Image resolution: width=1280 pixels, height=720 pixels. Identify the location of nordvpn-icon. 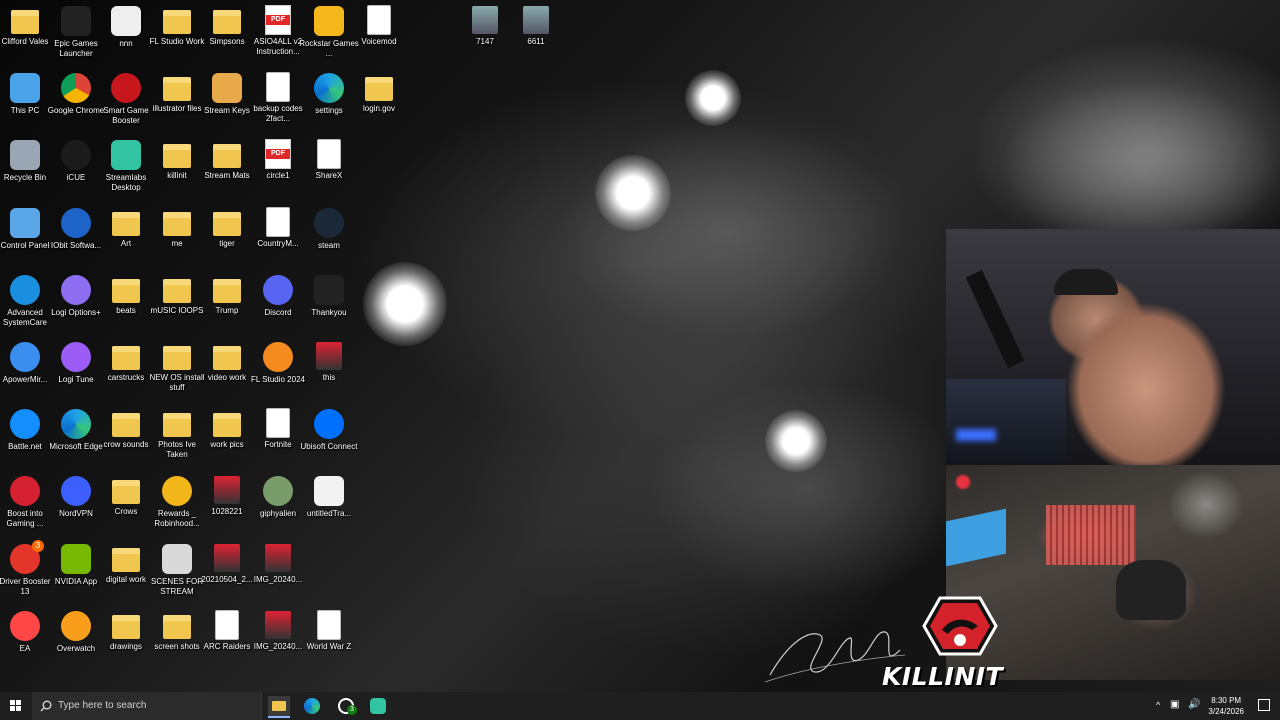
(76, 491).